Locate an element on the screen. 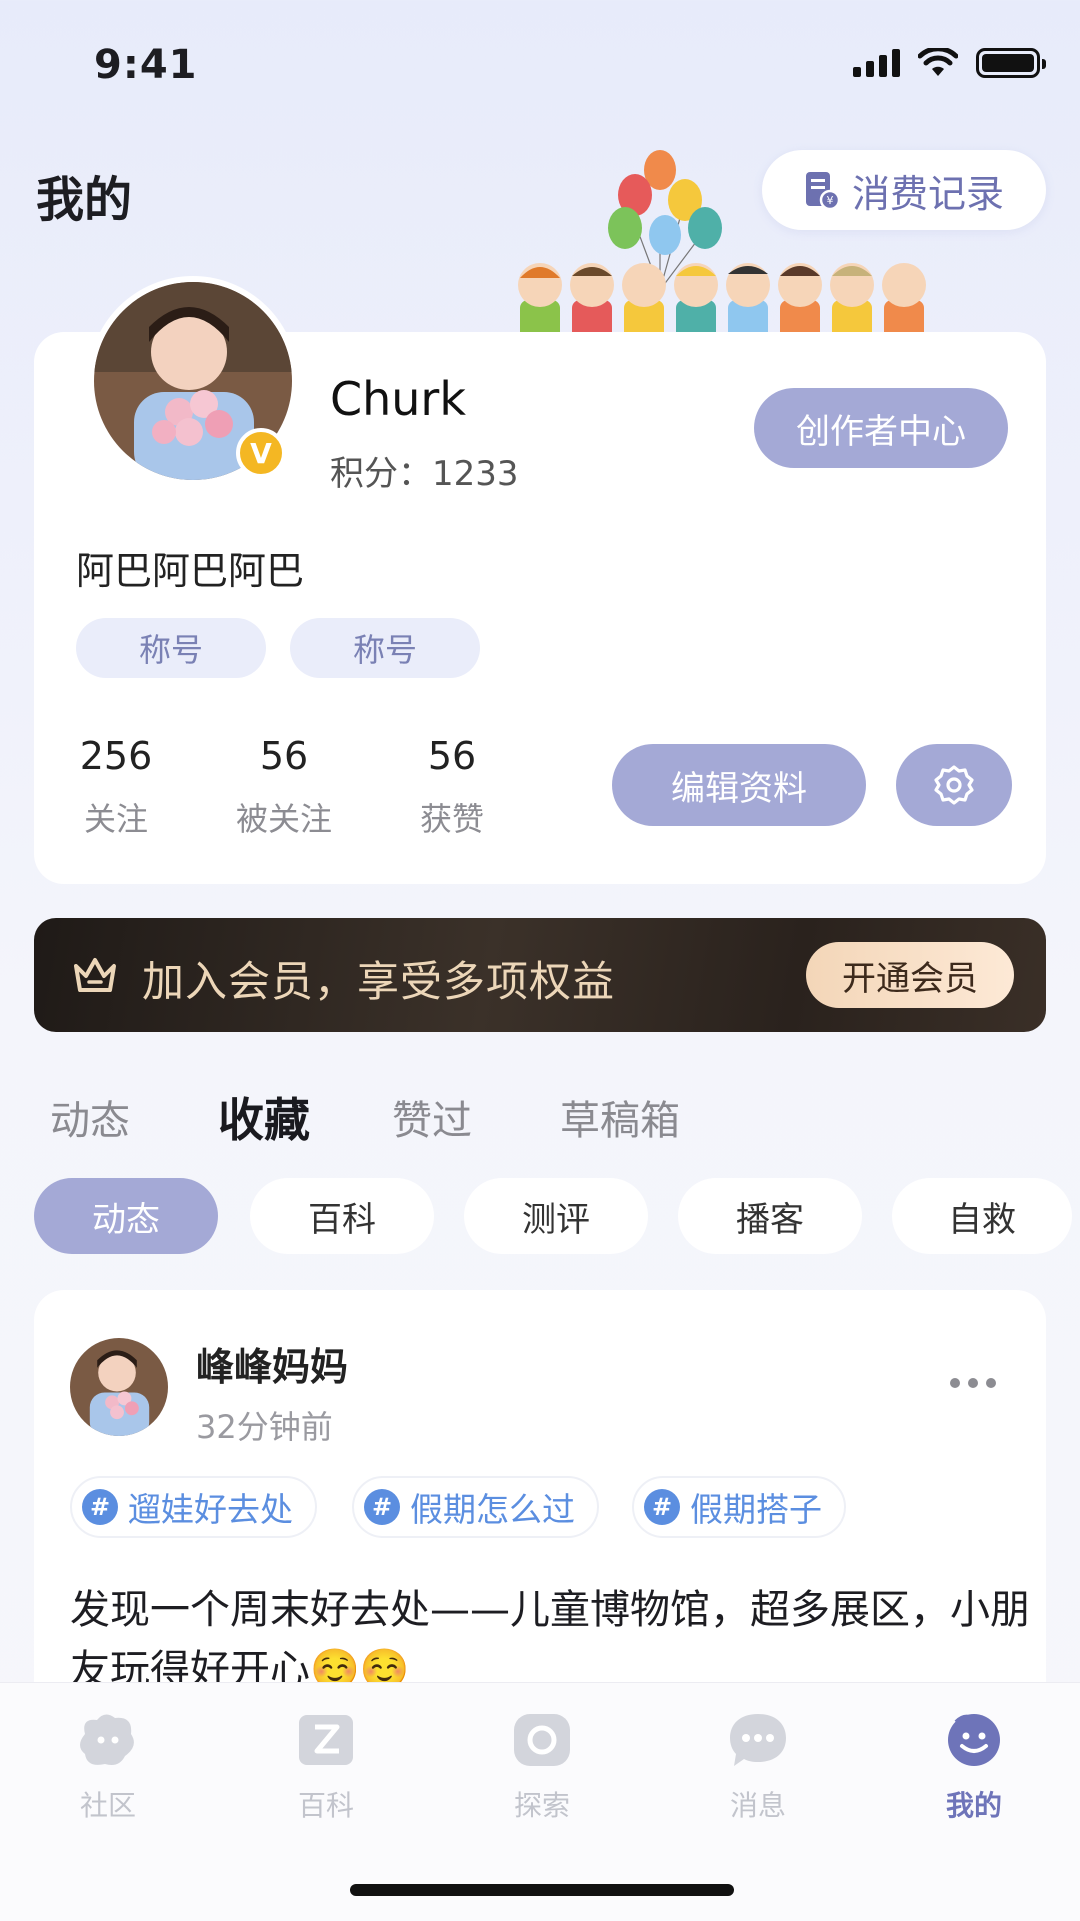  settings-button is located at coordinates (954, 785).